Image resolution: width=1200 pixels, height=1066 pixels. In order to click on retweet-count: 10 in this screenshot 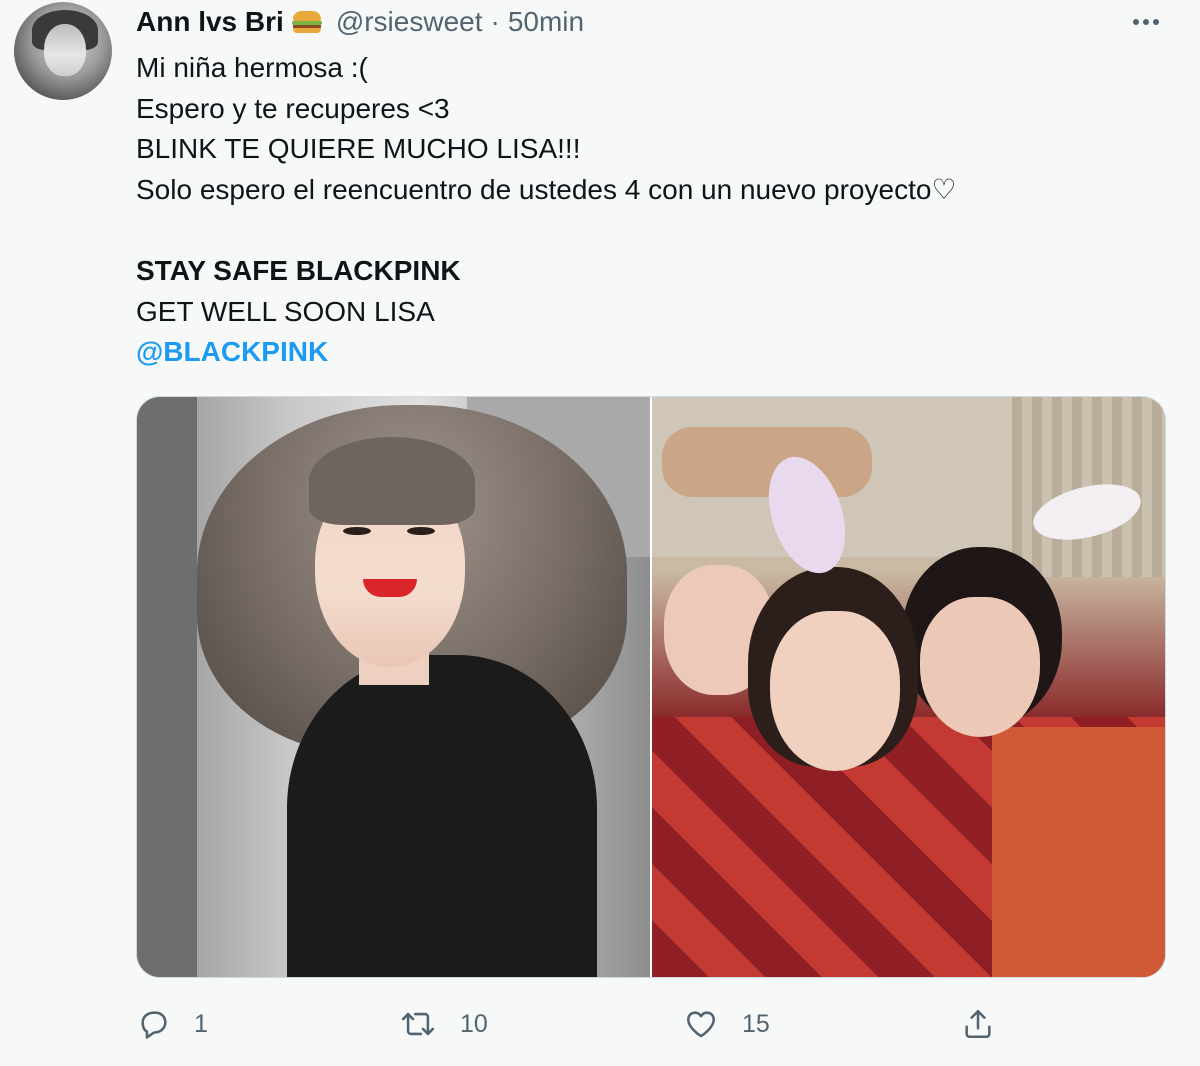, I will do `click(474, 1023)`.